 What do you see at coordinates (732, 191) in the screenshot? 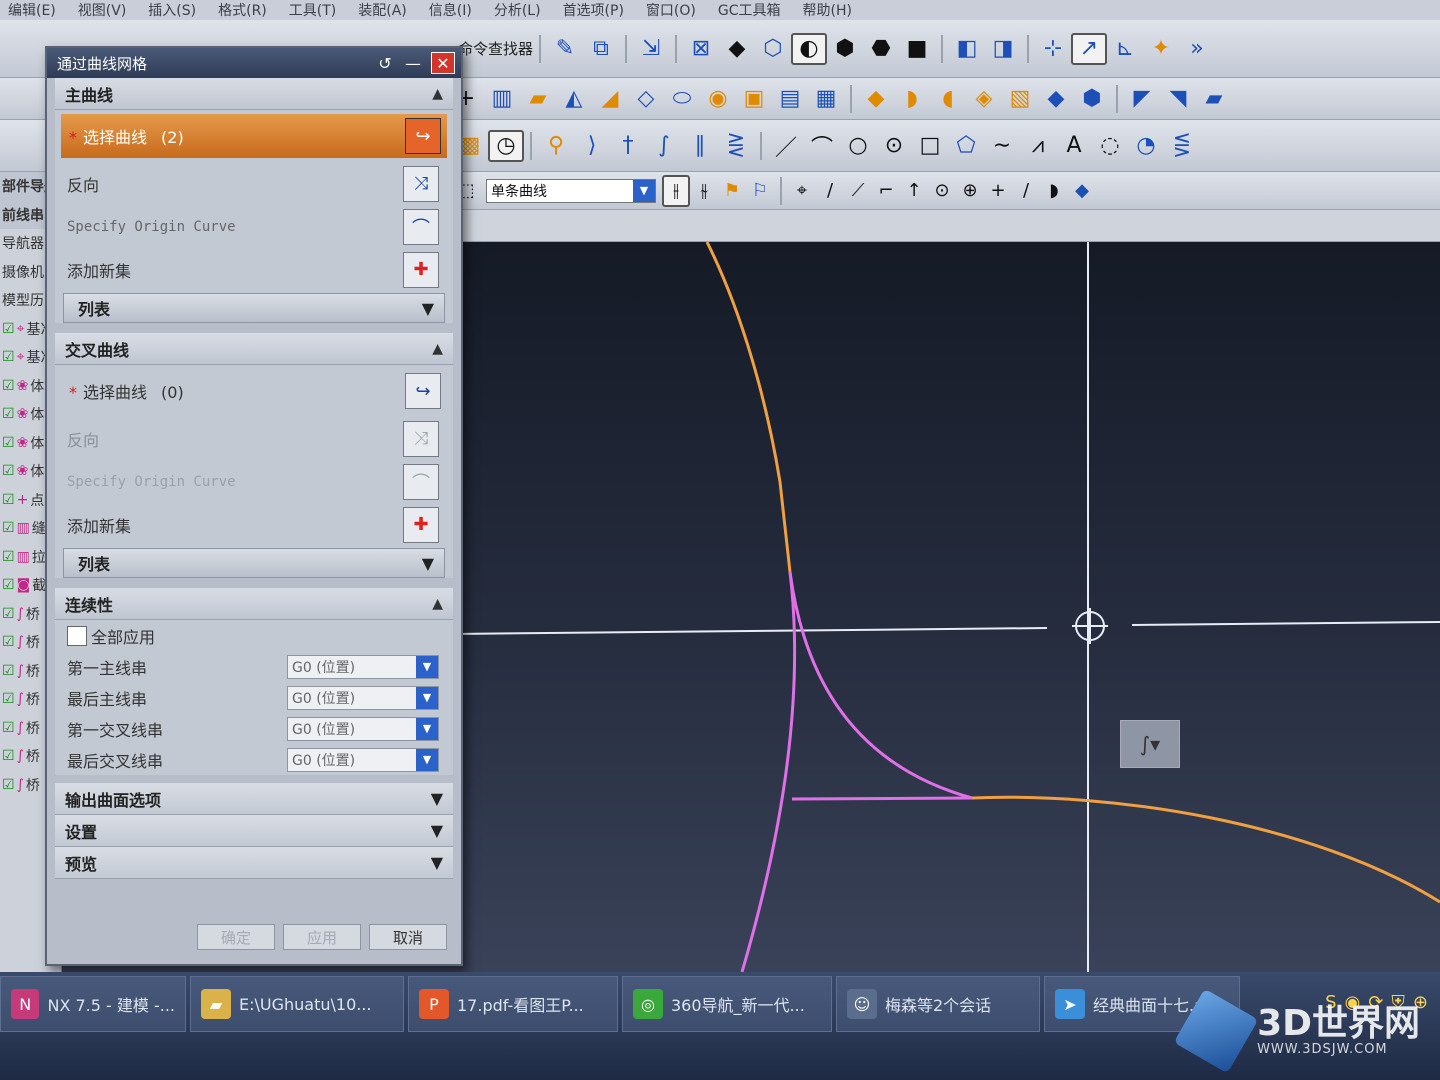
I see `feature-curves-icon: ⚑` at bounding box center [732, 191].